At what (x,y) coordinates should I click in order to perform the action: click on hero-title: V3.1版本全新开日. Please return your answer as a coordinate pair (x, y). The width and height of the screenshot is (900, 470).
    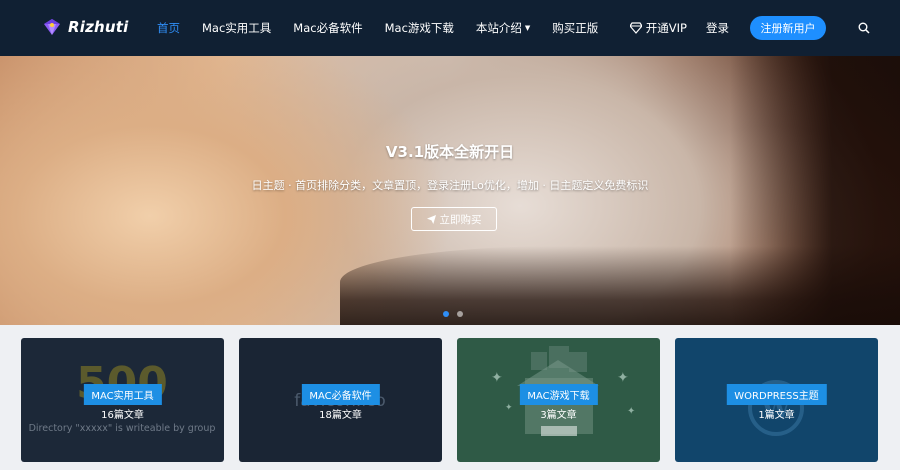
    Looking at the image, I should click on (450, 152).